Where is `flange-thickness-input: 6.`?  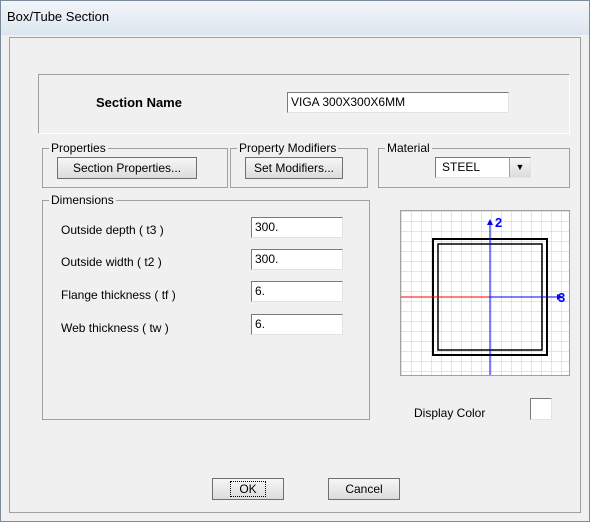
flange-thickness-input: 6. is located at coordinates (297, 291).